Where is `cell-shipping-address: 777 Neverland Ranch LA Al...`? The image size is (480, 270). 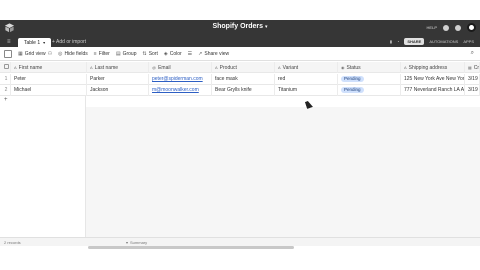
cell-shipping-address: 777 Neverland Ranch LA Al... is located at coordinates (433, 90).